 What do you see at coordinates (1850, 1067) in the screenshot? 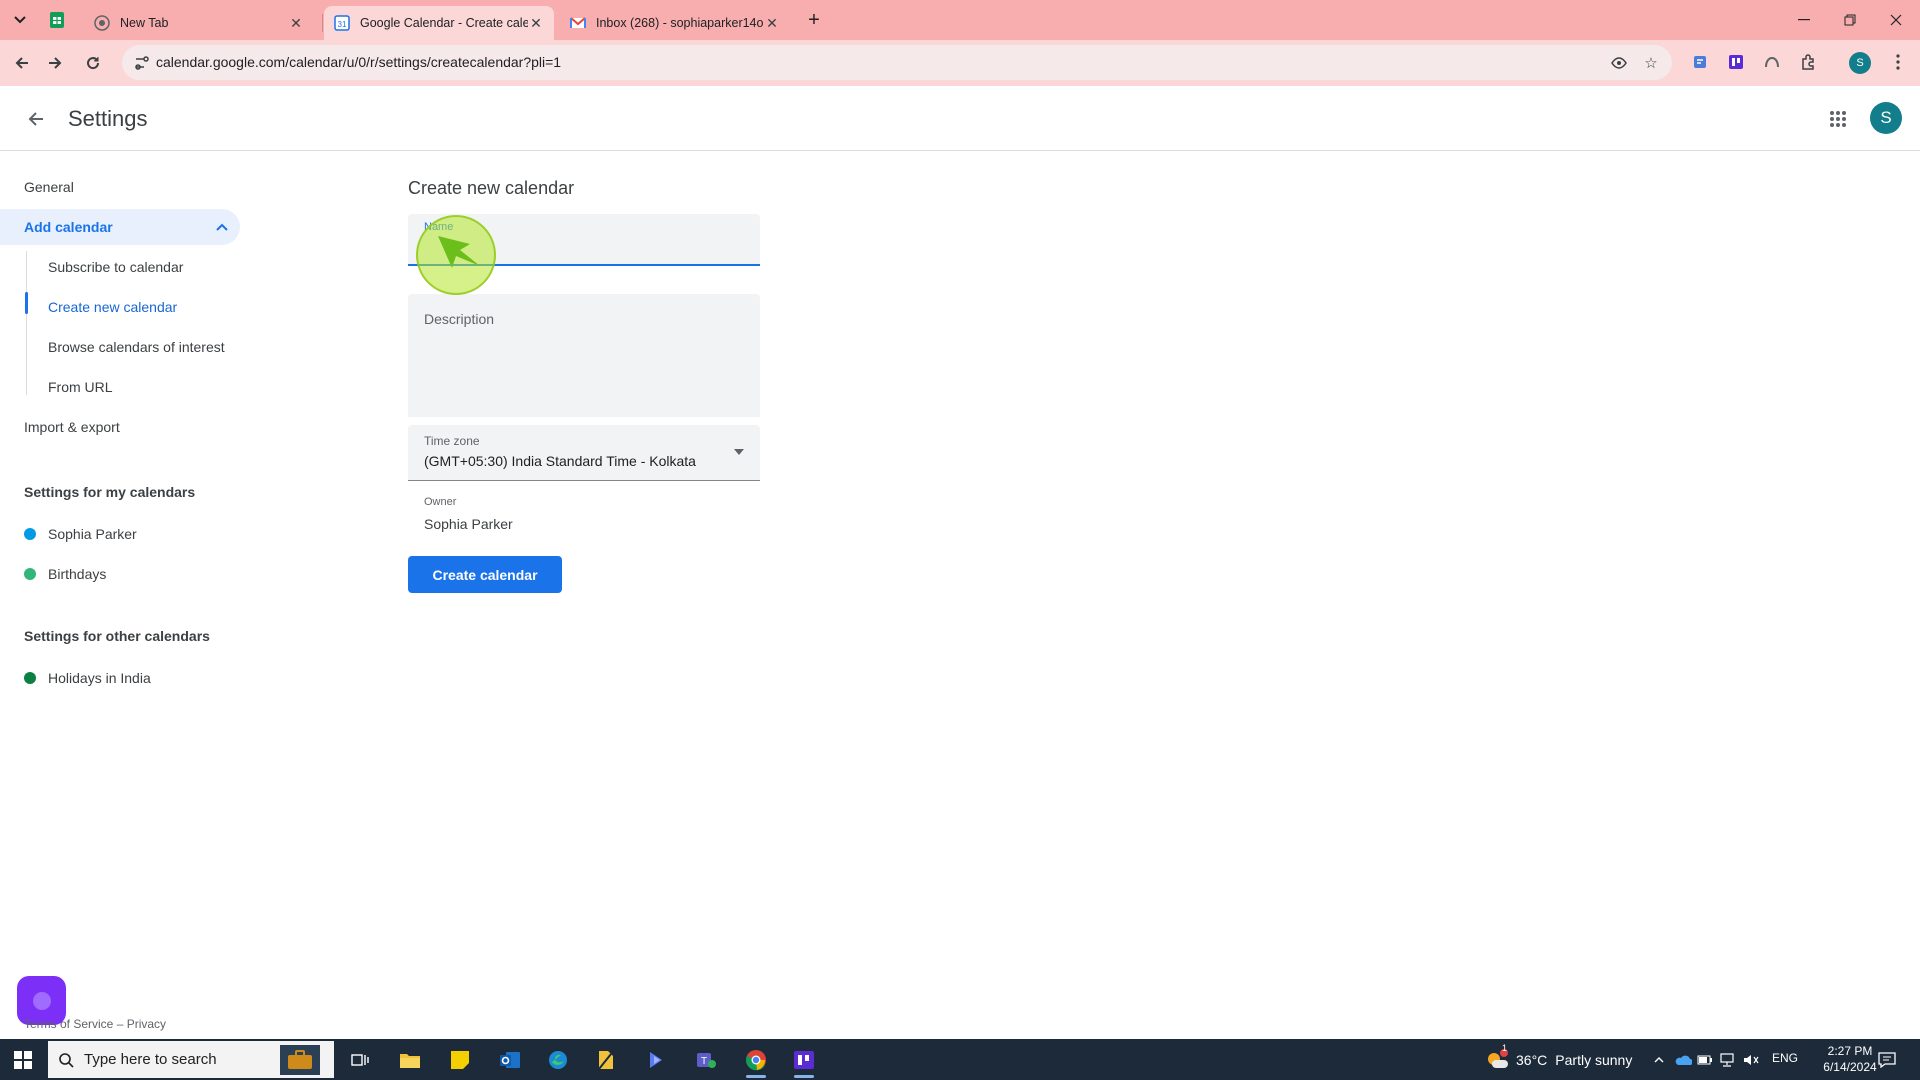
I see `clock-date: 6/14/2024` at bounding box center [1850, 1067].